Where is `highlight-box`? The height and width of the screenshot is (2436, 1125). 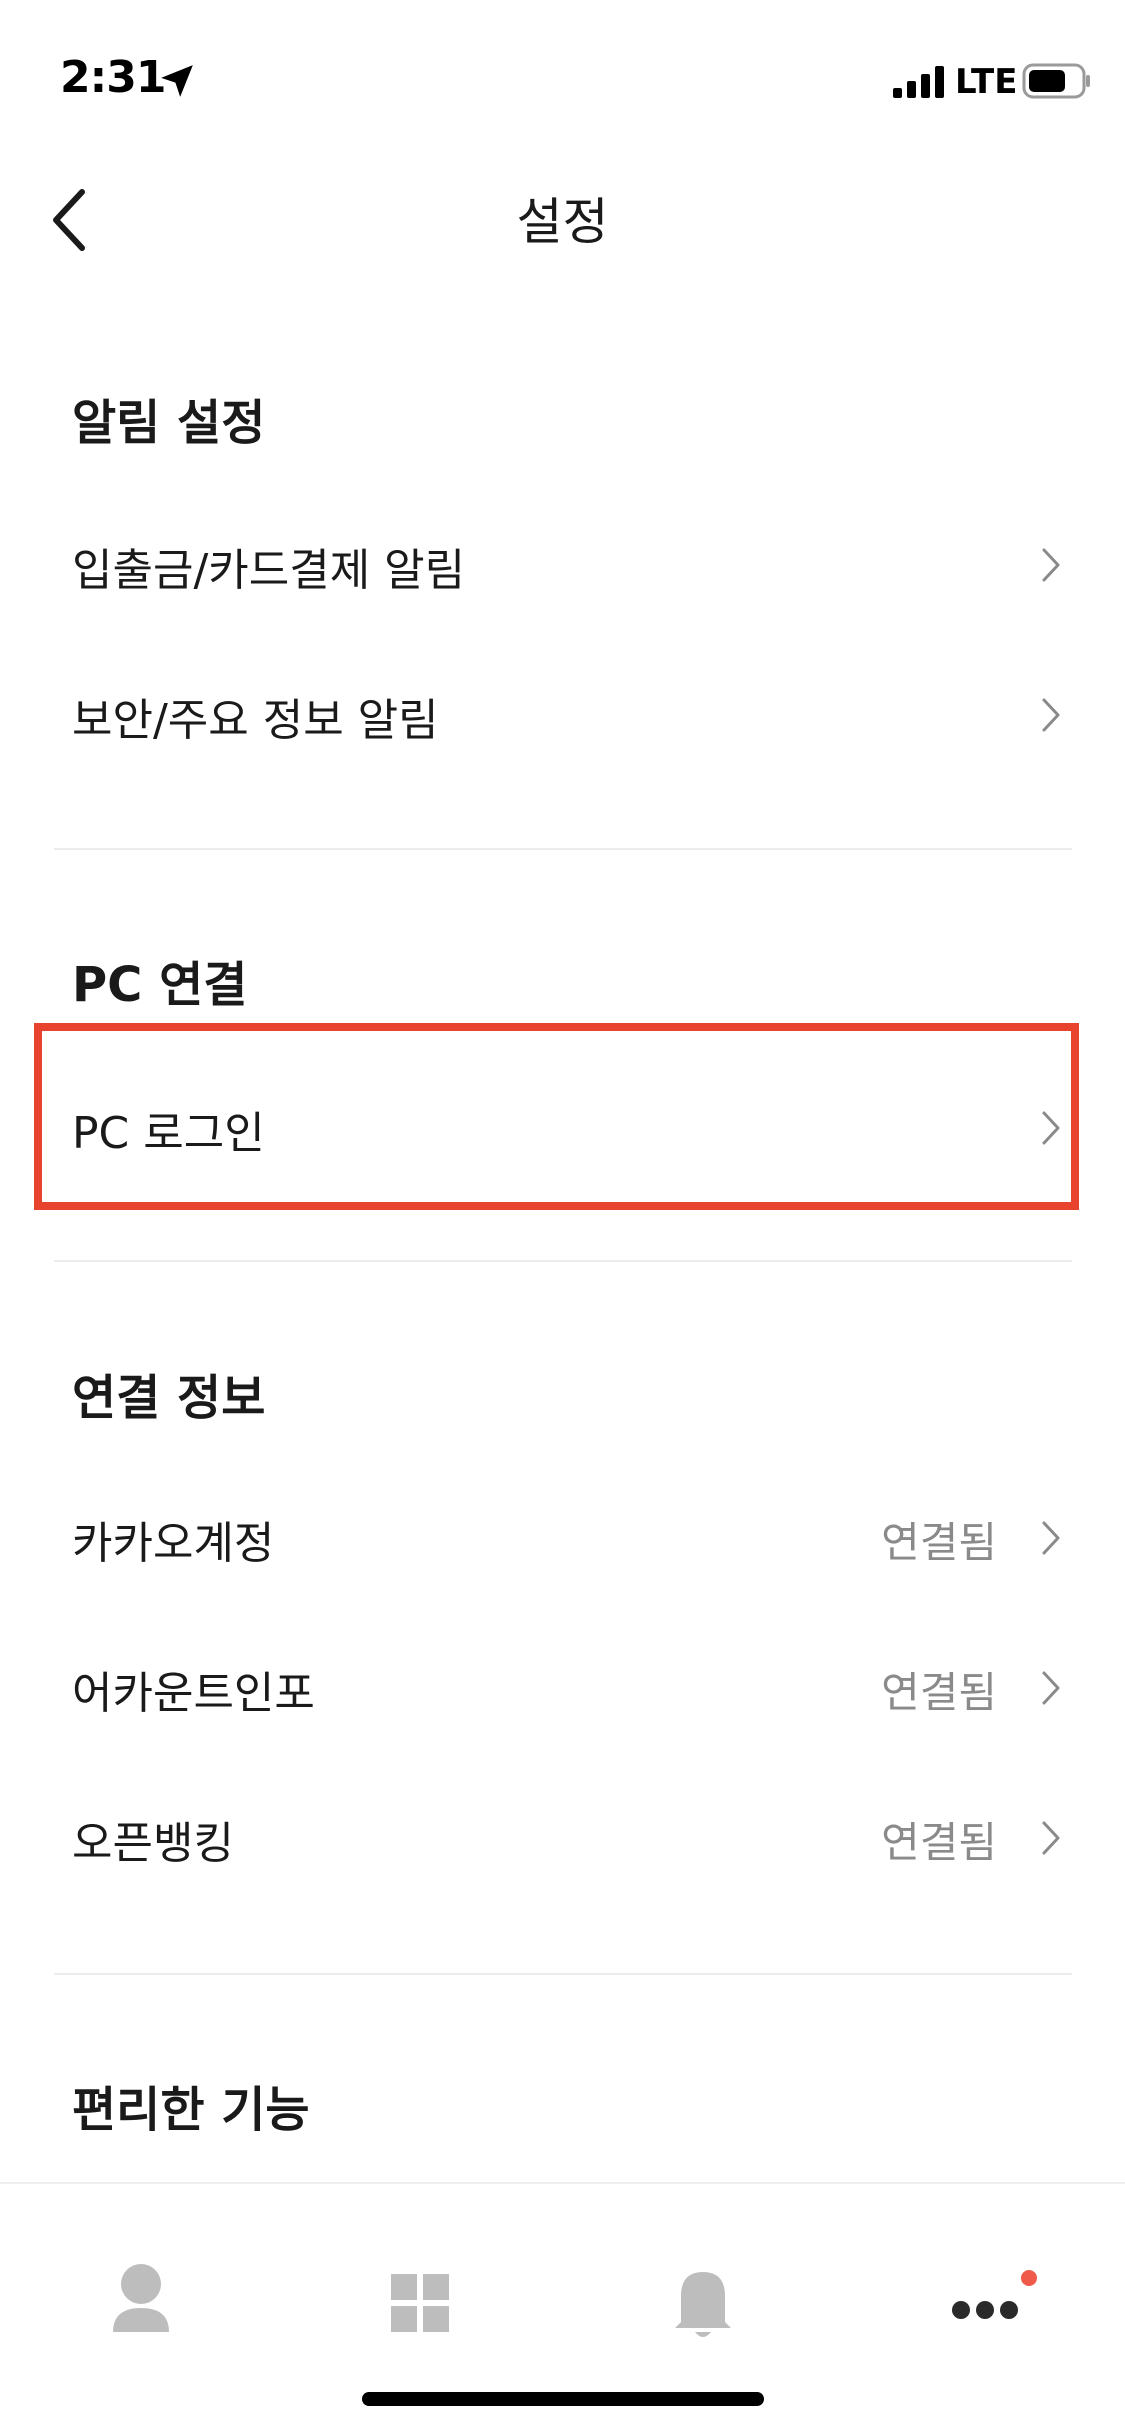
highlight-box is located at coordinates (556, 1116).